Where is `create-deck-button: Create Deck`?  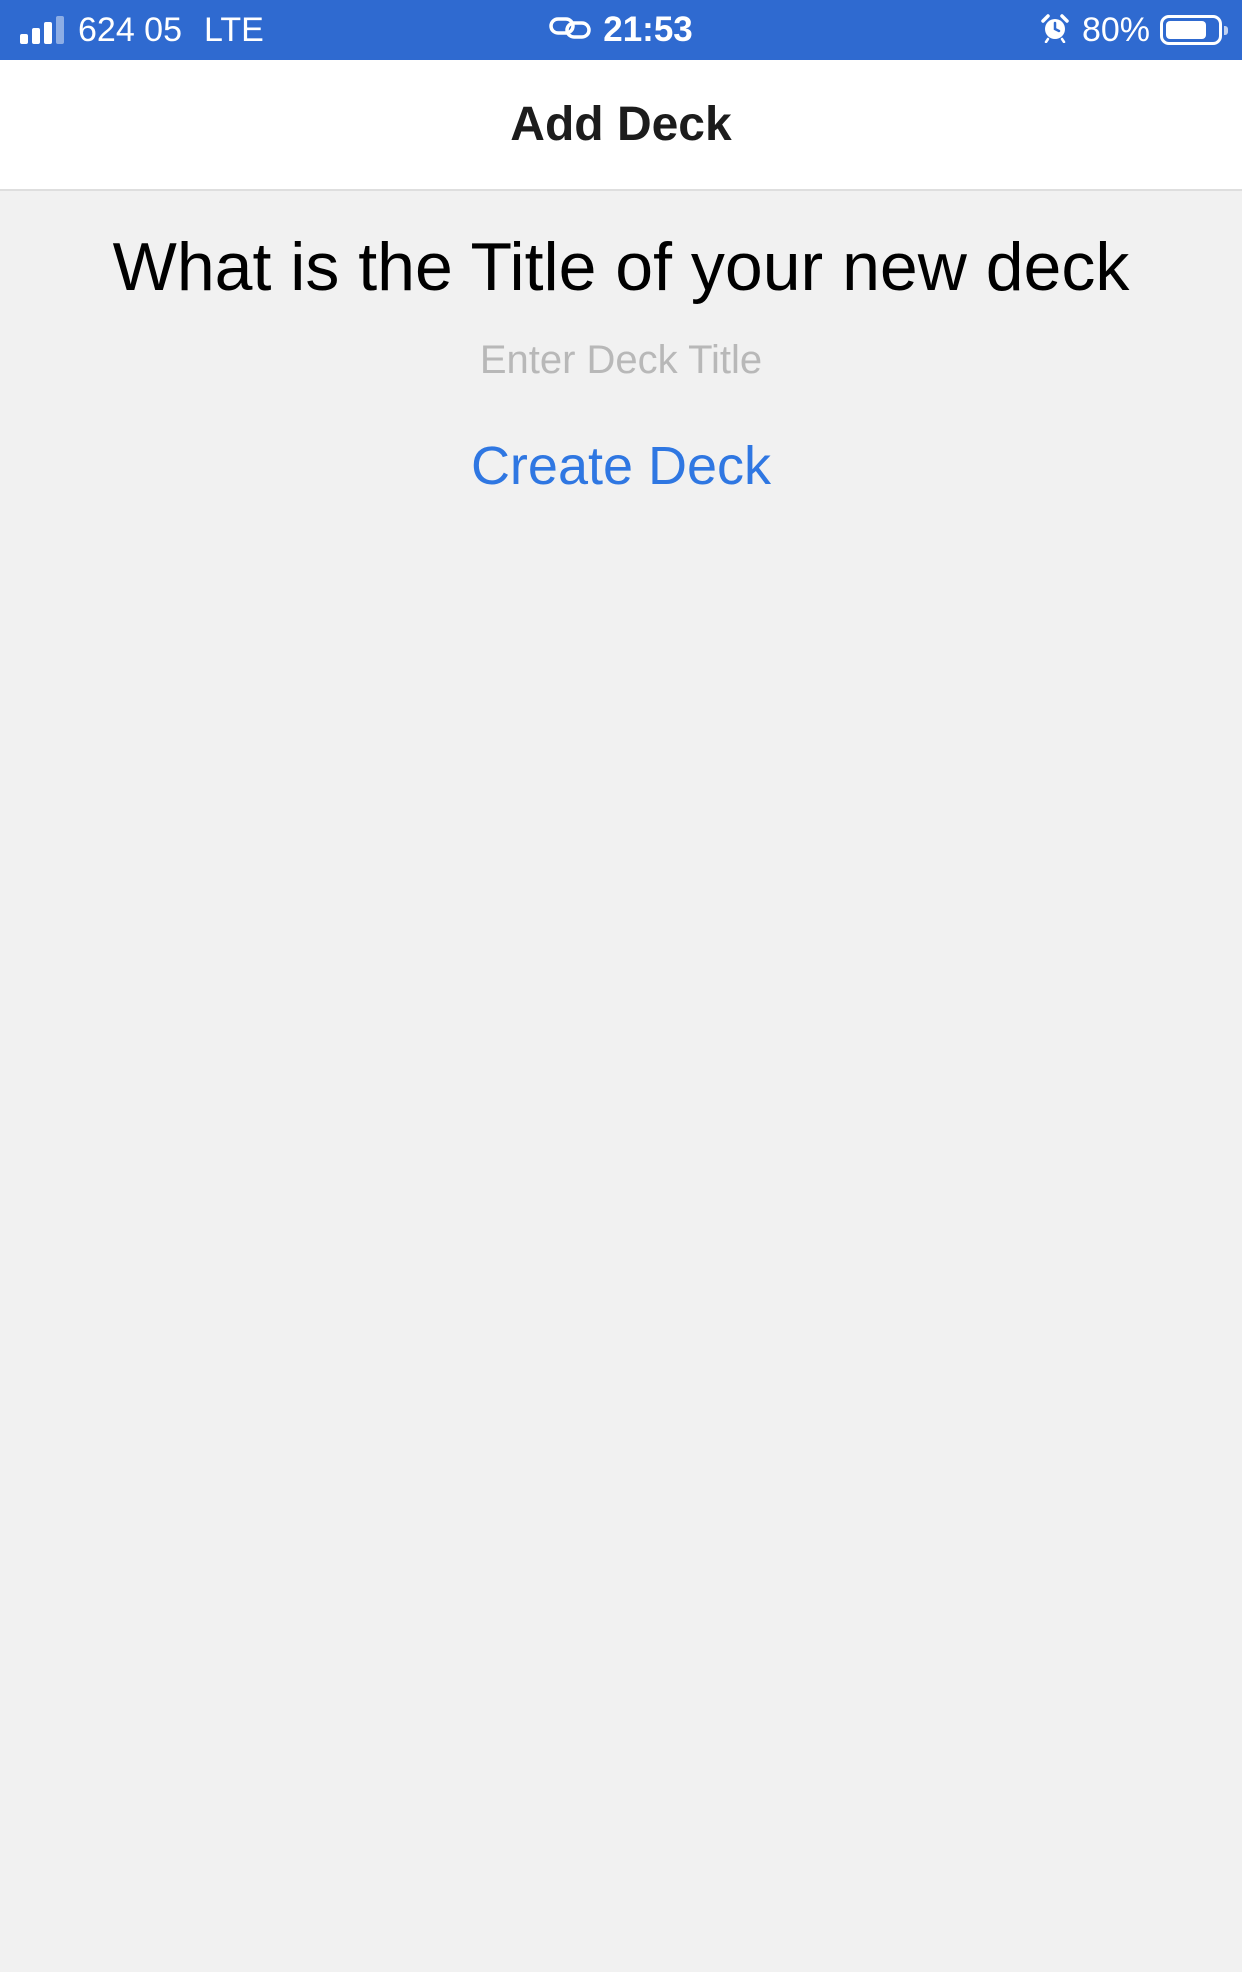 create-deck-button: Create Deck is located at coordinates (621, 466).